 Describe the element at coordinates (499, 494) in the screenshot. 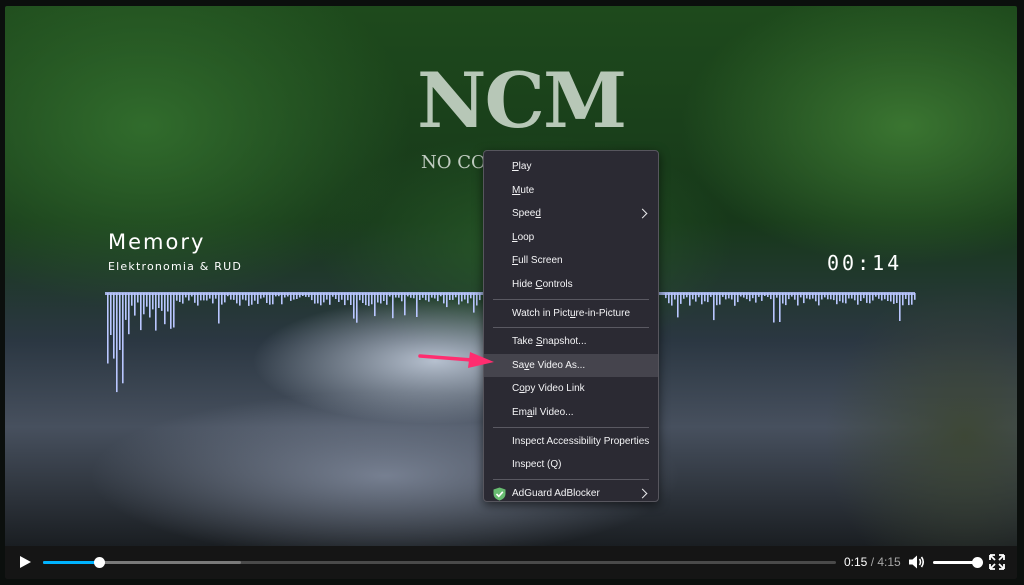

I see `adguard-shield-icon` at that location.